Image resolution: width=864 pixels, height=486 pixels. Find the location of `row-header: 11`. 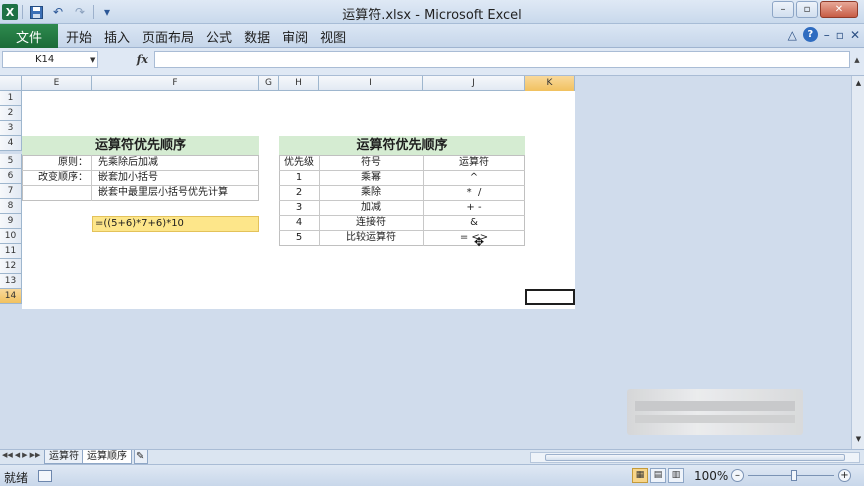

row-header: 11 is located at coordinates (11, 251).